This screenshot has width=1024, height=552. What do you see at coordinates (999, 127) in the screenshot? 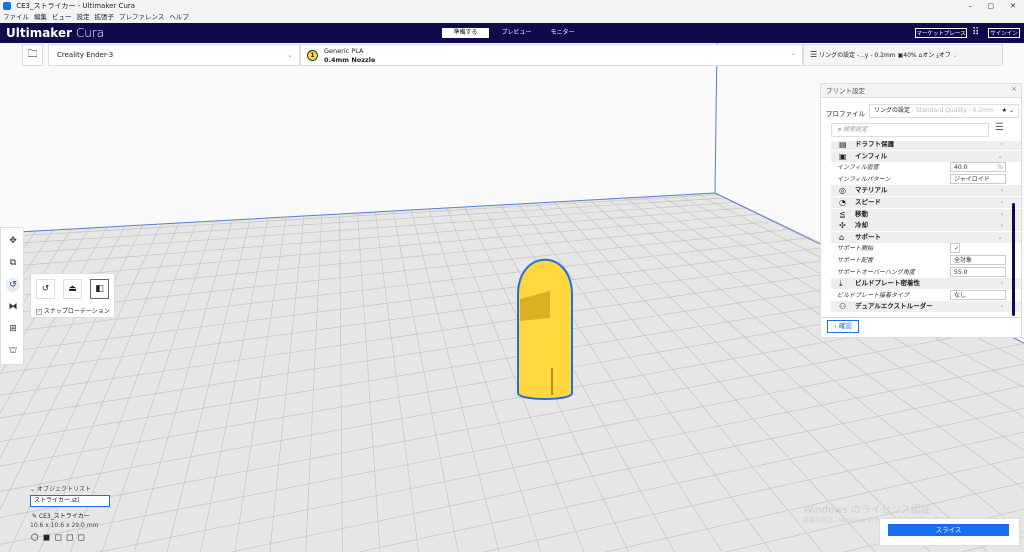
I see `settings-menu-icon: ☰` at bounding box center [999, 127].